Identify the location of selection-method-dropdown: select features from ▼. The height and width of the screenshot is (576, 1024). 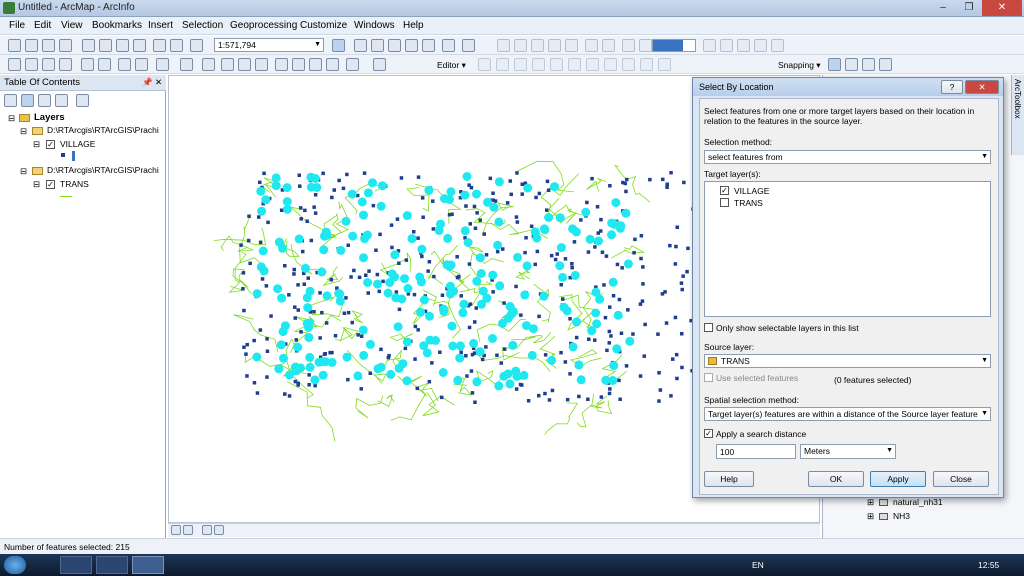
(847, 157).